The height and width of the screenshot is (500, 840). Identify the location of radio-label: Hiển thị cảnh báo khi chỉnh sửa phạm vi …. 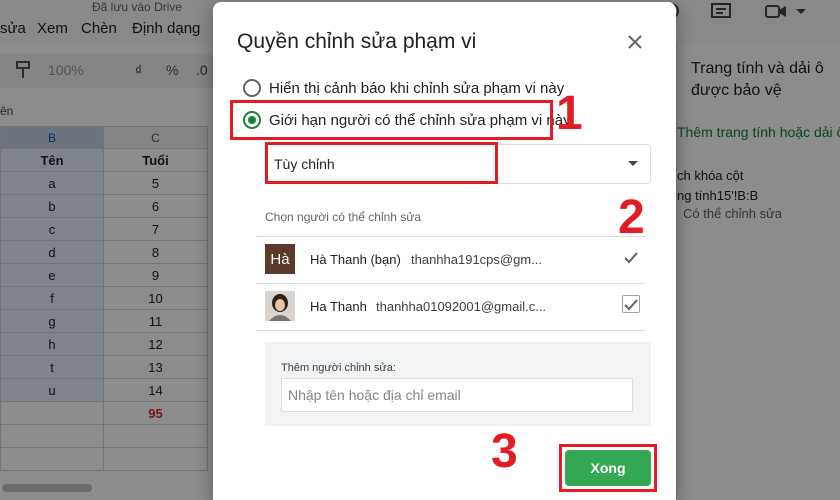
(417, 88).